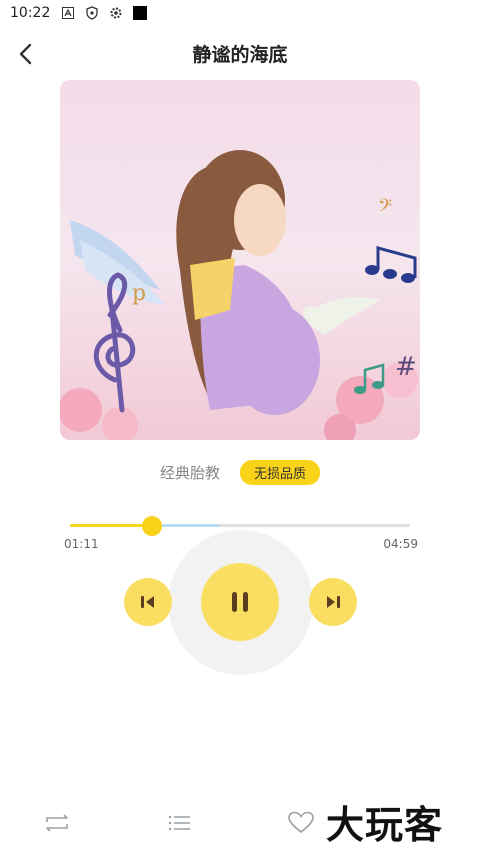 The height and width of the screenshot is (853, 480). I want to click on skip-previous-icon, so click(147, 602).